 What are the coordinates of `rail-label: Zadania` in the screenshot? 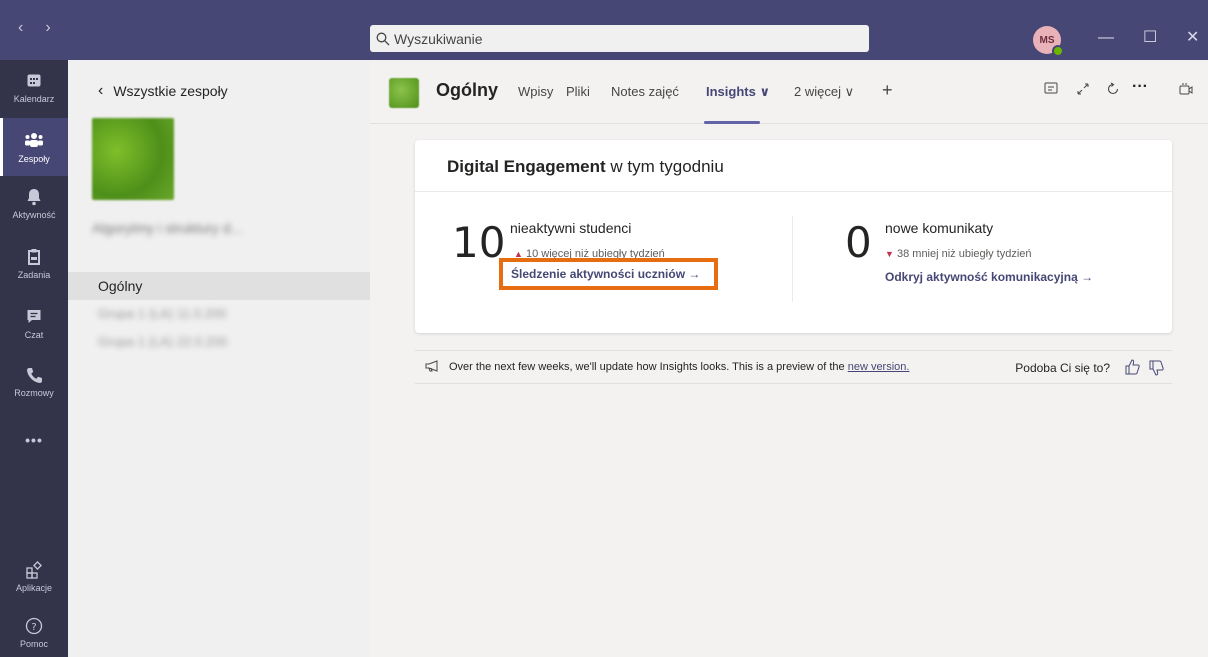 It's located at (34, 275).